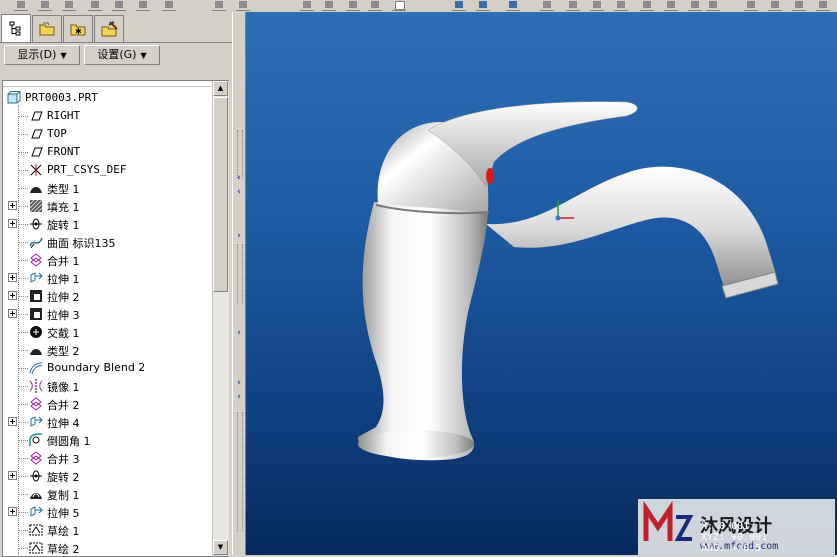 Image resolution: width=837 pixels, height=557 pixels. I want to click on tree-item: RIGHT, so click(107, 116).